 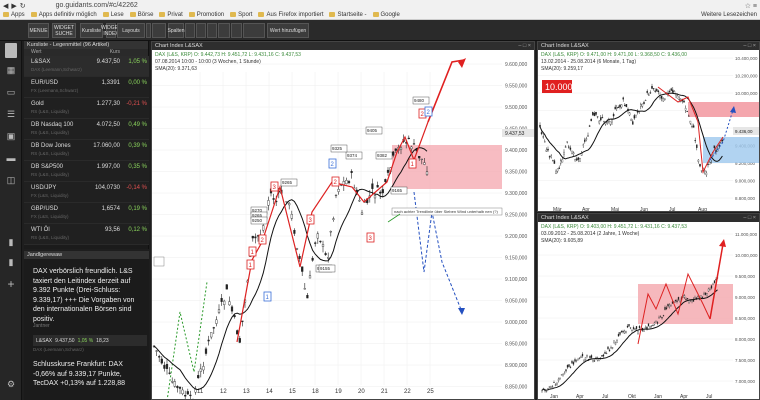 What do you see at coordinates (648, 218) in the screenshot?
I see `bottom-right-chart-header: Chart Index L&SAX – □ ×` at bounding box center [648, 218].